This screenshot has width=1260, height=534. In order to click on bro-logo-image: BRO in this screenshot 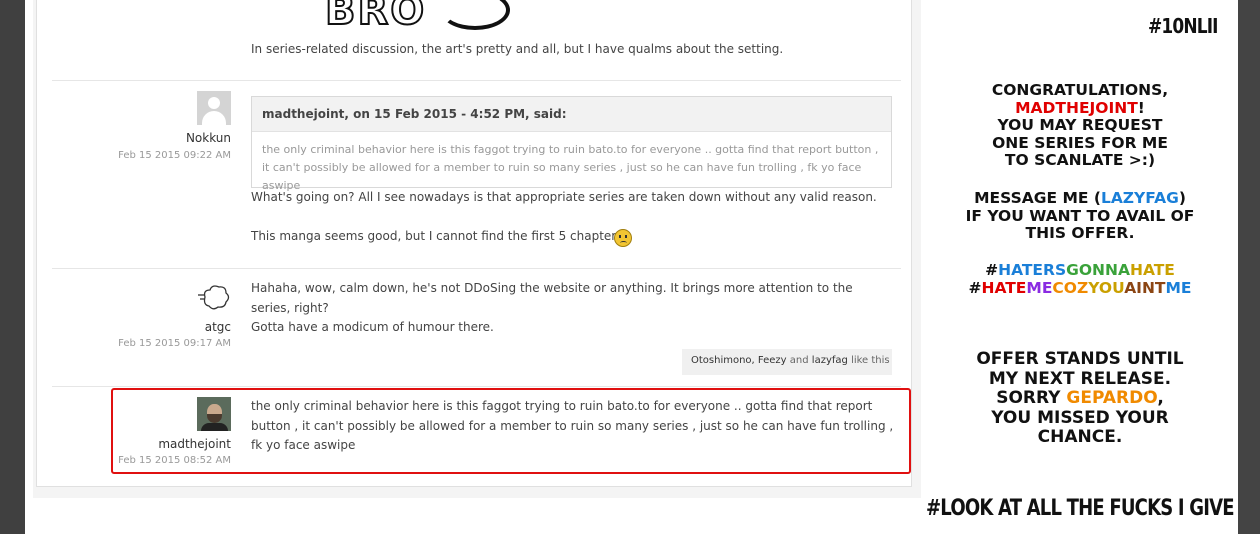, I will do `click(375, 17)`.